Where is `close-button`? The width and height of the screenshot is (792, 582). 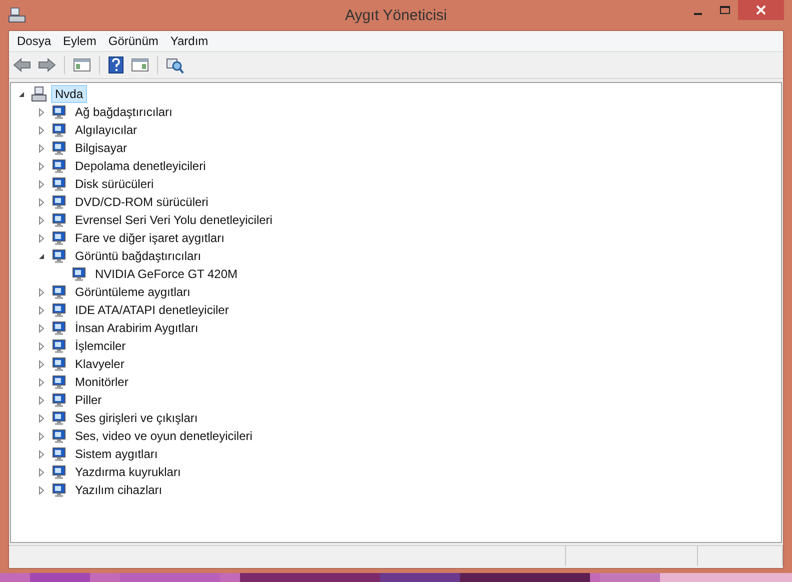
close-button is located at coordinates (761, 10).